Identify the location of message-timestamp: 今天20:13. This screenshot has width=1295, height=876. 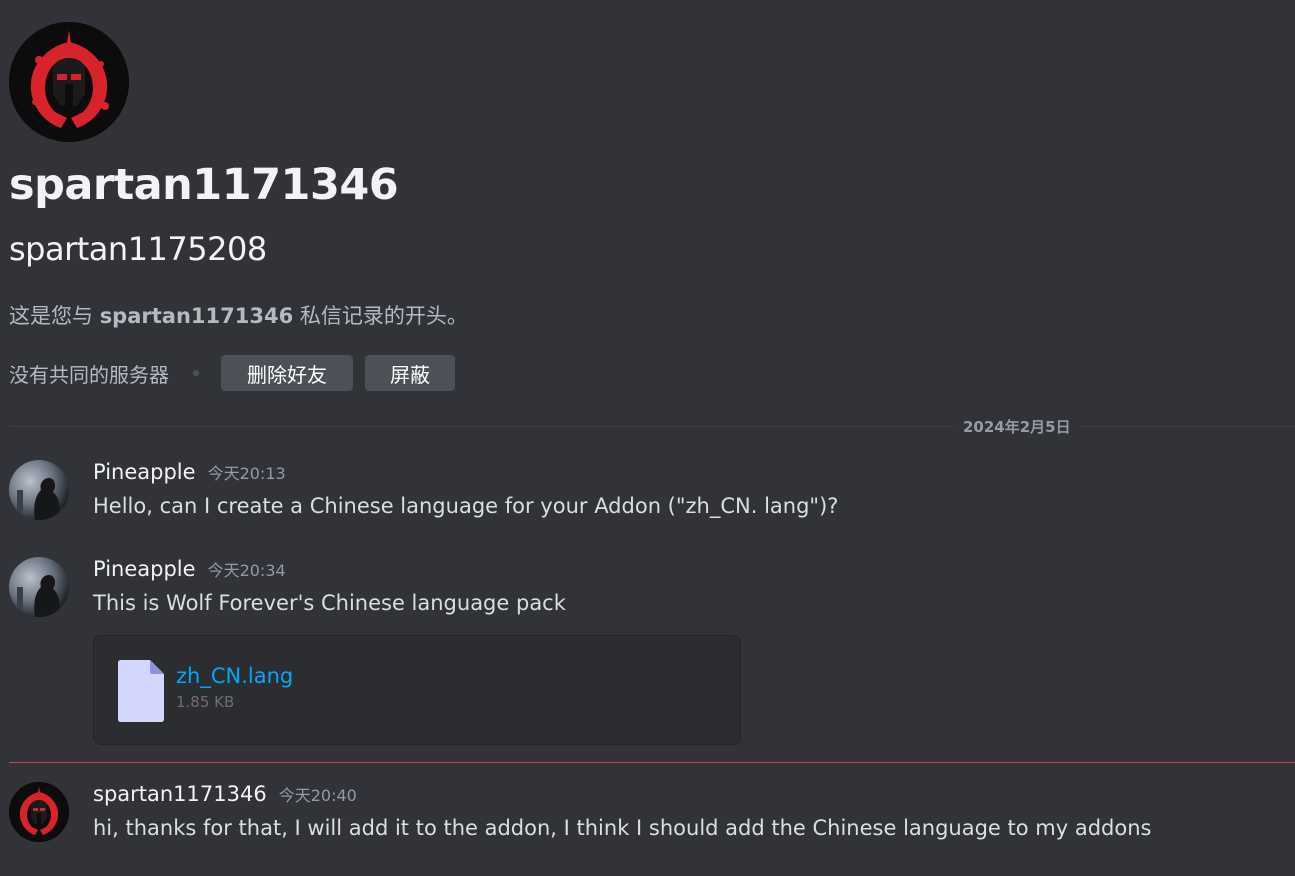
(246, 473).